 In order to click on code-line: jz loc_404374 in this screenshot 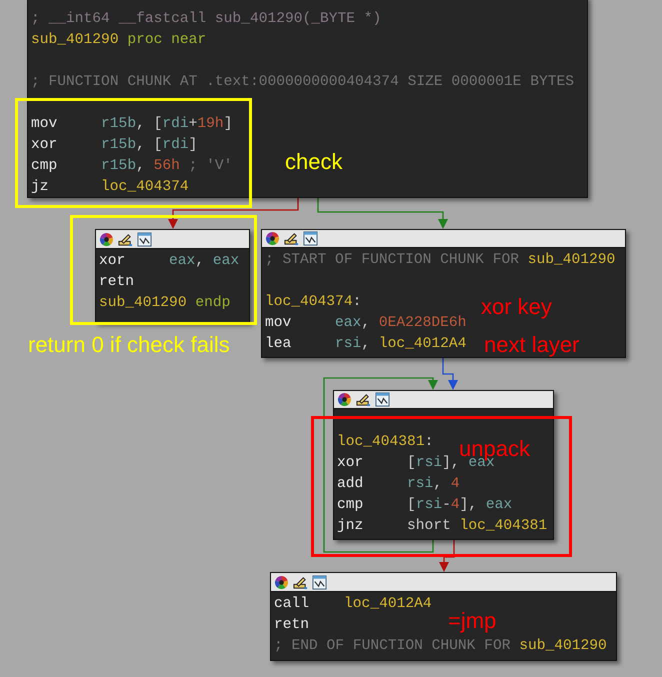, I will do `click(110, 187)`.